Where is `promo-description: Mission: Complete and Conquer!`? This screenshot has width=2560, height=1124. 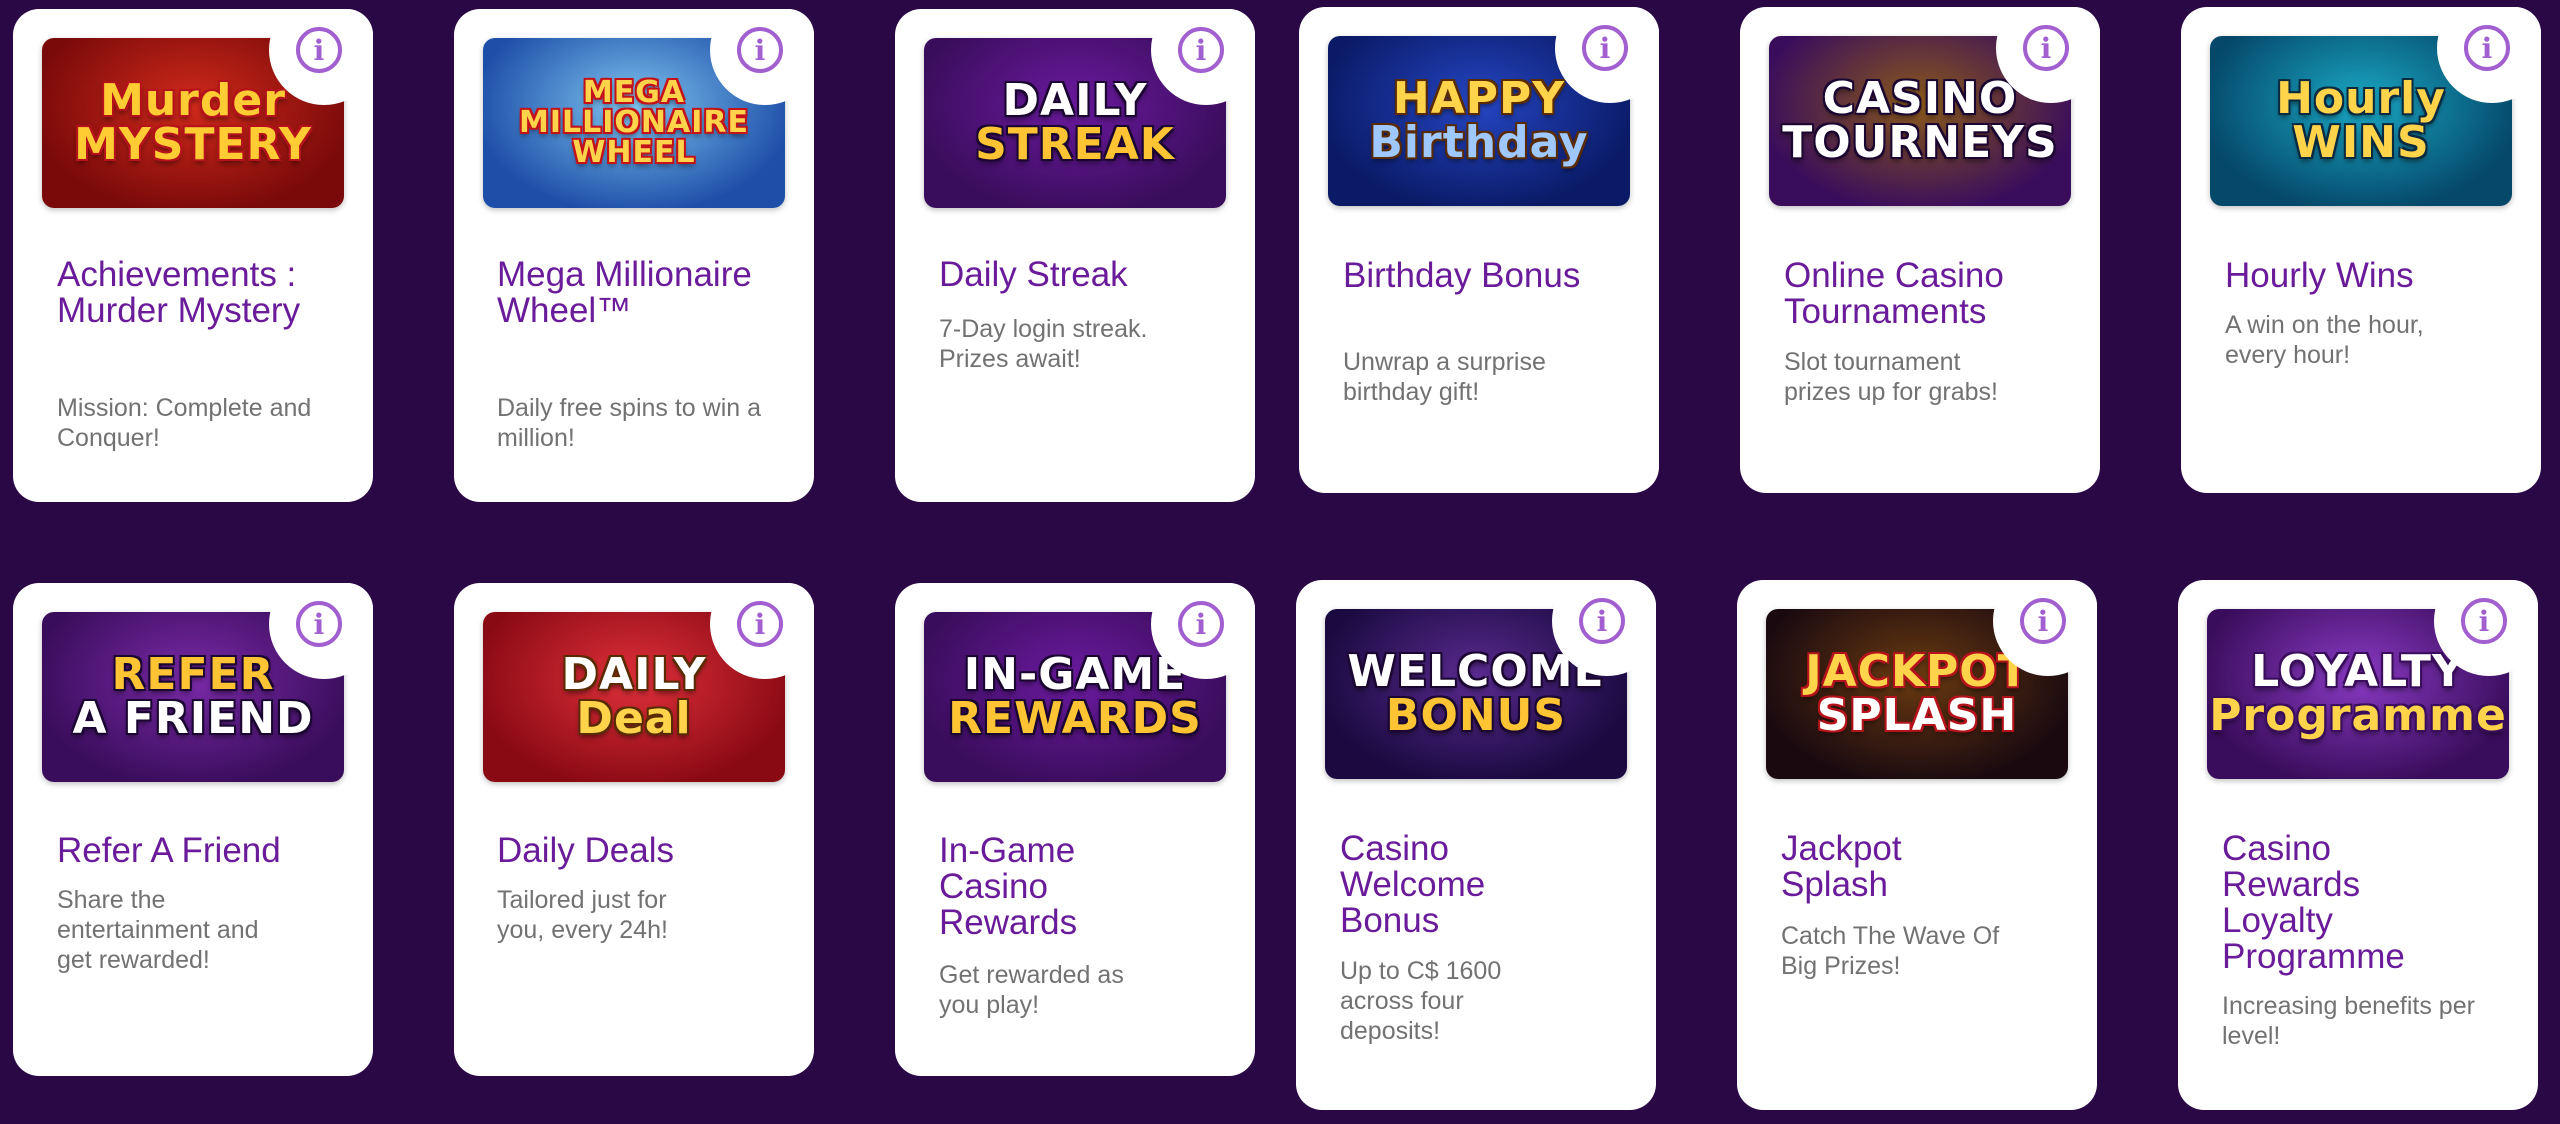
promo-description: Mission: Complete and Conquer! is located at coordinates (184, 423).